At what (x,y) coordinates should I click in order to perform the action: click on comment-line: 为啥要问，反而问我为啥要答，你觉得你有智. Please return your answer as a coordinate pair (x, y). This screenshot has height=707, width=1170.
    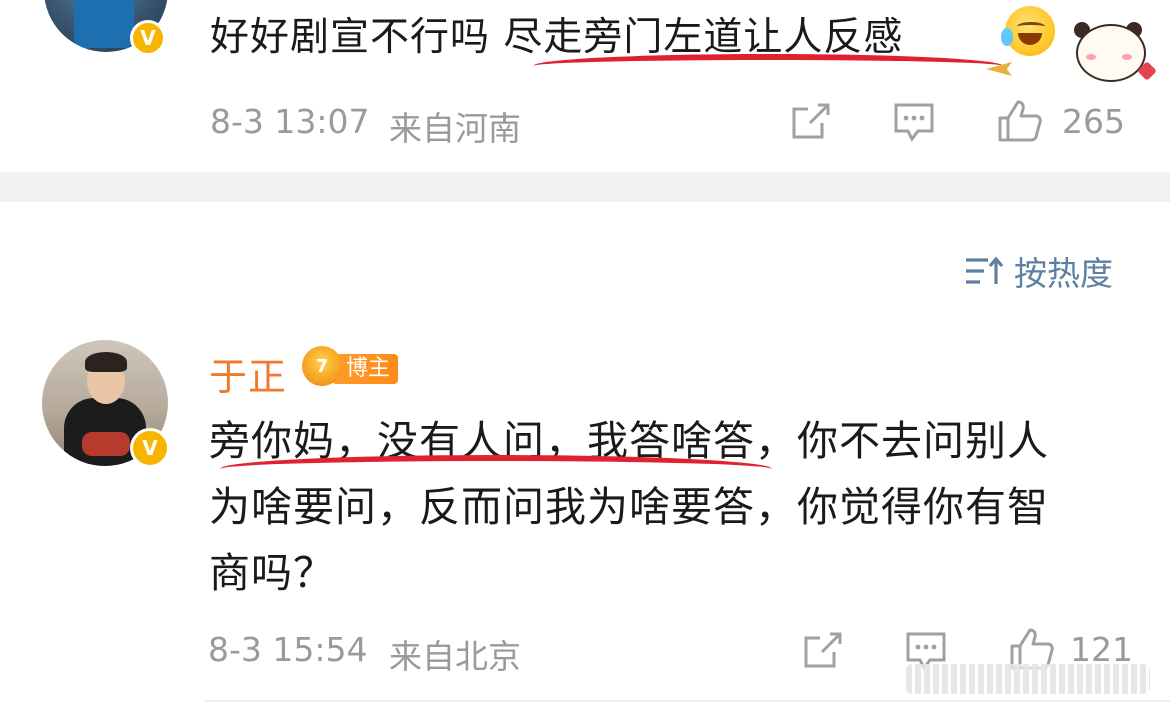
    Looking at the image, I should click on (629, 507).